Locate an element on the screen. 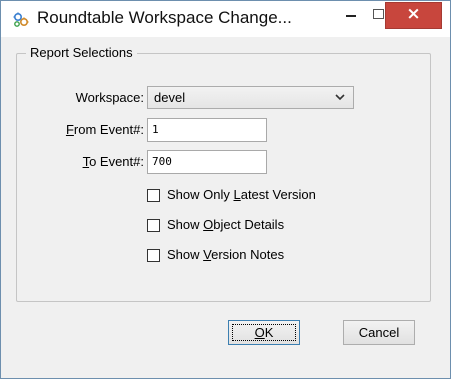 The height and width of the screenshot is (379, 451). focus-rectangle is located at coordinates (264, 332).